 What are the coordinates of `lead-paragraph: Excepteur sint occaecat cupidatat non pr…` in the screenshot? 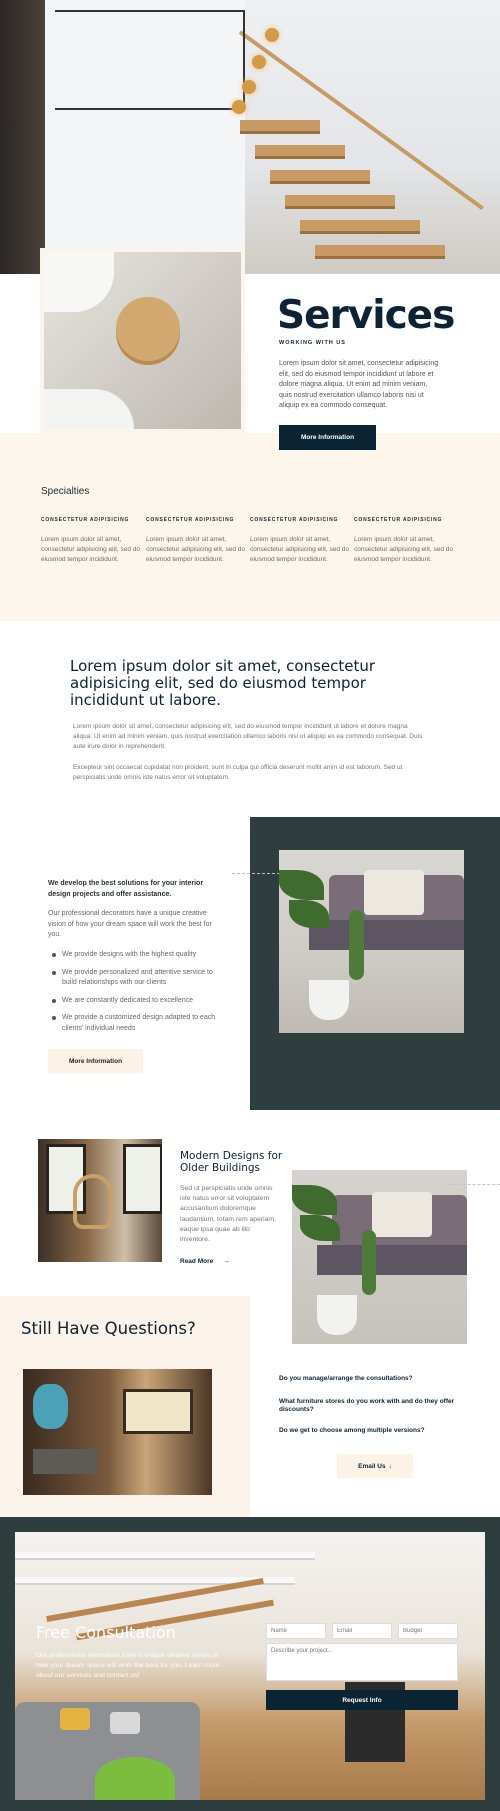 It's located at (238, 772).